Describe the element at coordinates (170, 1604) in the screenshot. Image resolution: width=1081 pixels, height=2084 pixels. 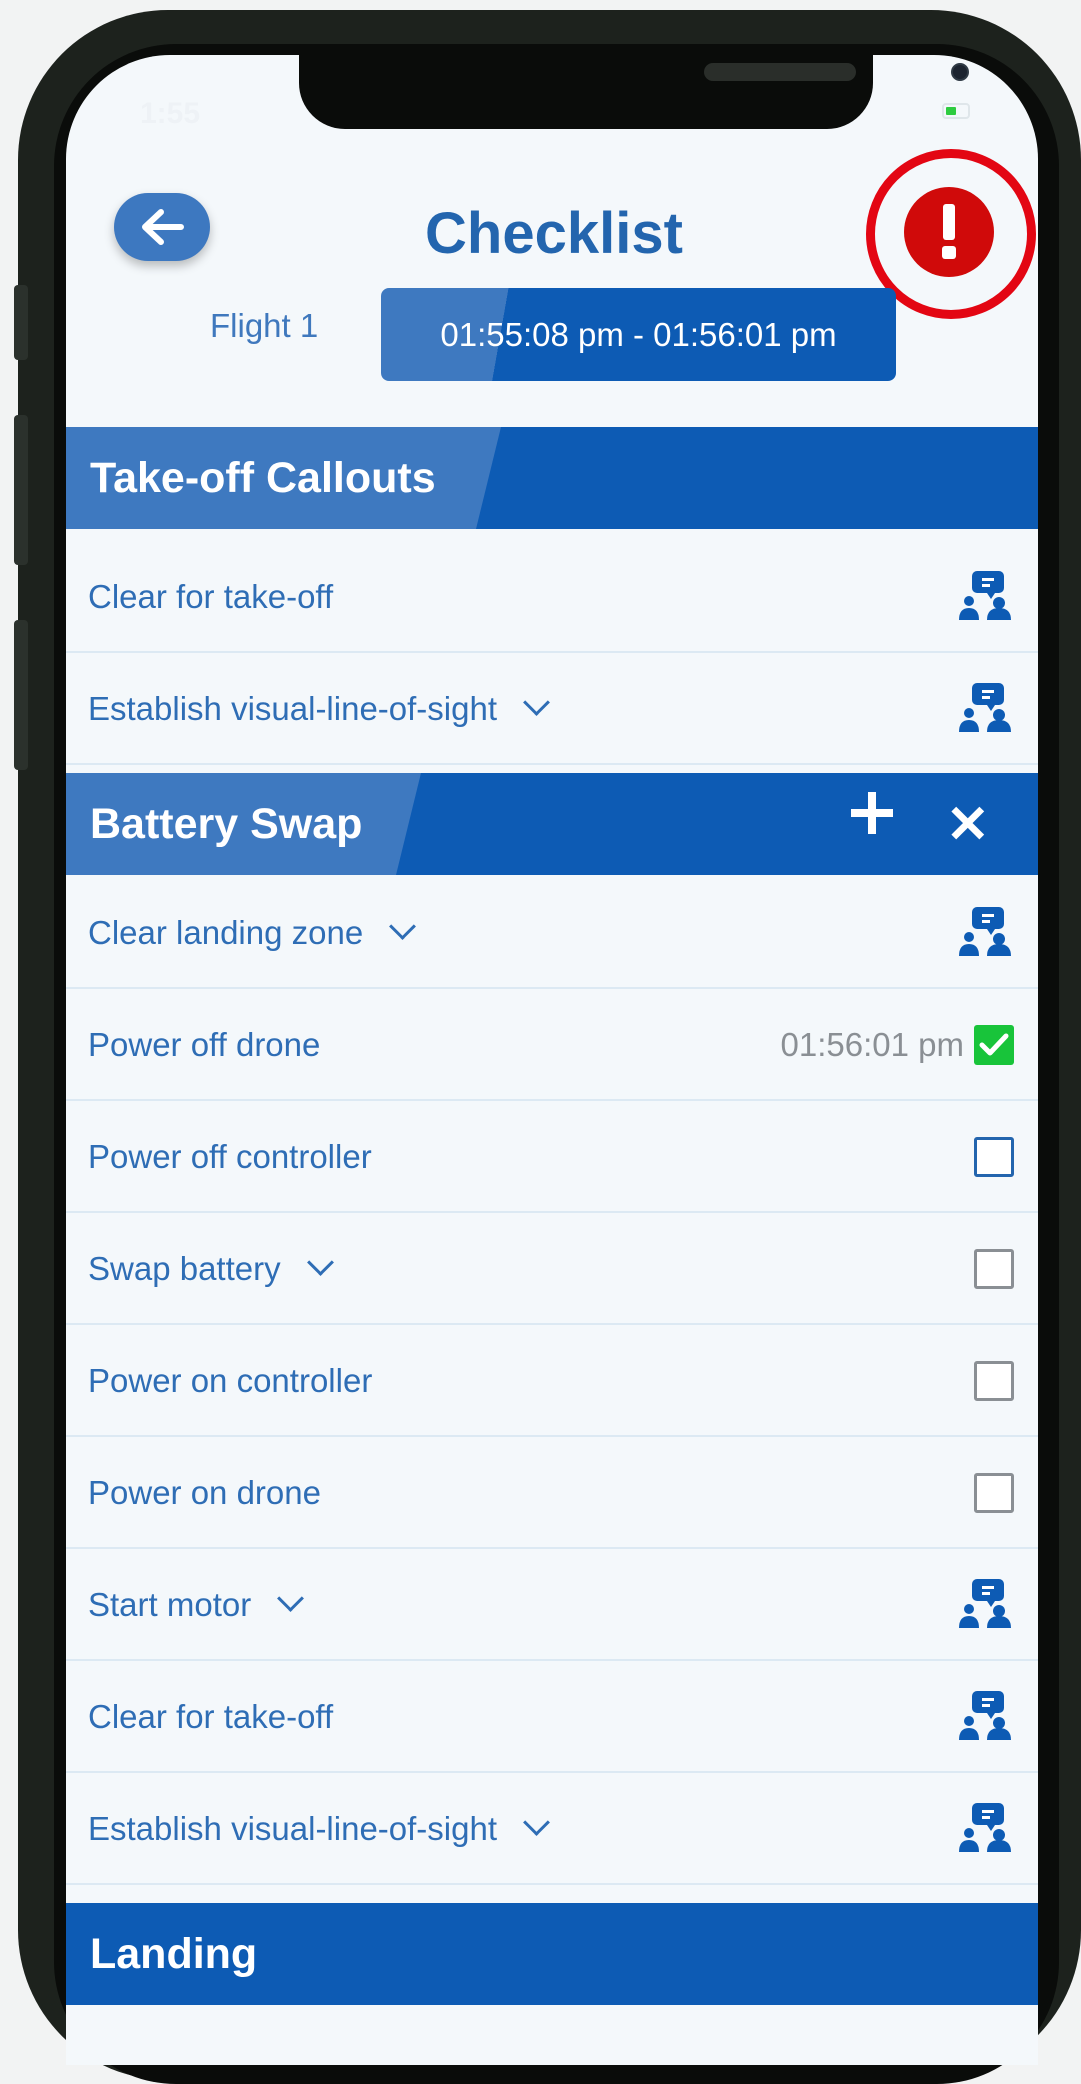
I see `checklist-item-label: Start motor` at that location.